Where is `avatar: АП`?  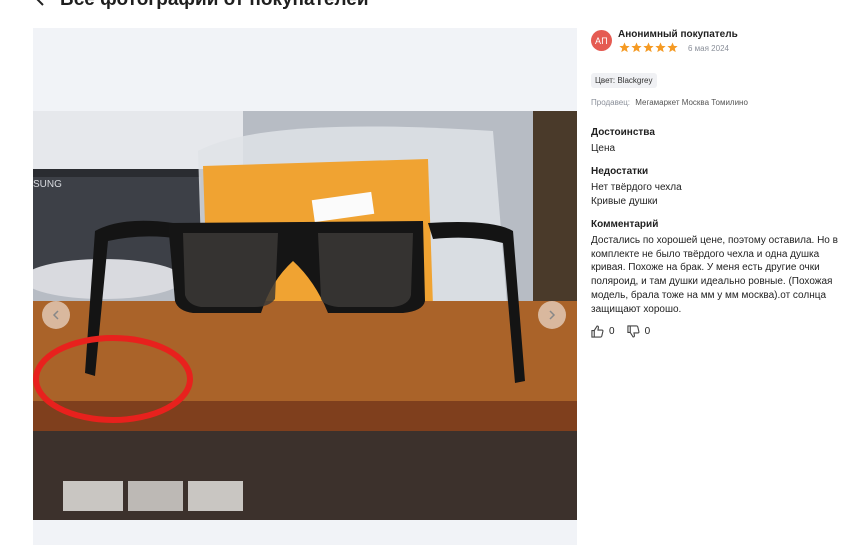 avatar: АП is located at coordinates (601, 40).